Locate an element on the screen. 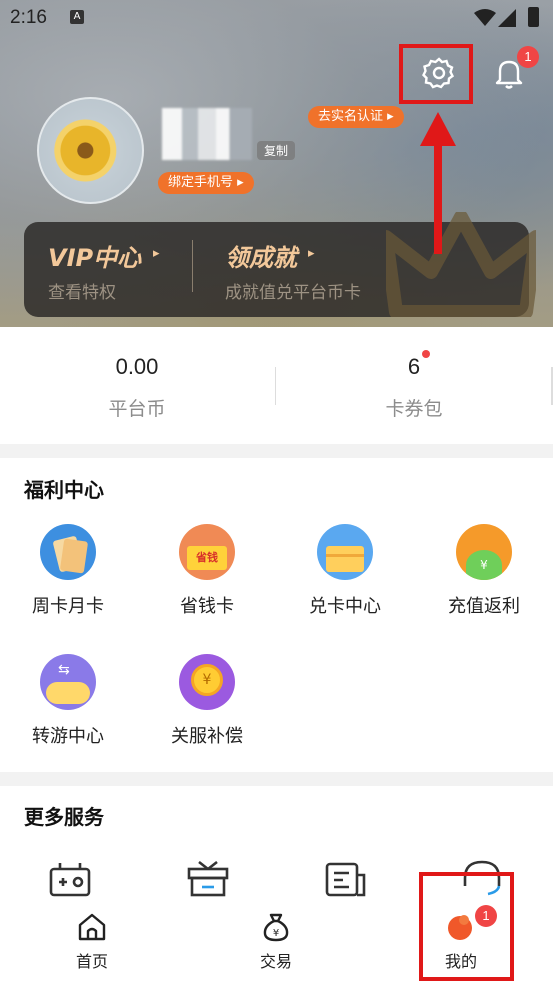  stats-divider is located at coordinates (275, 386).